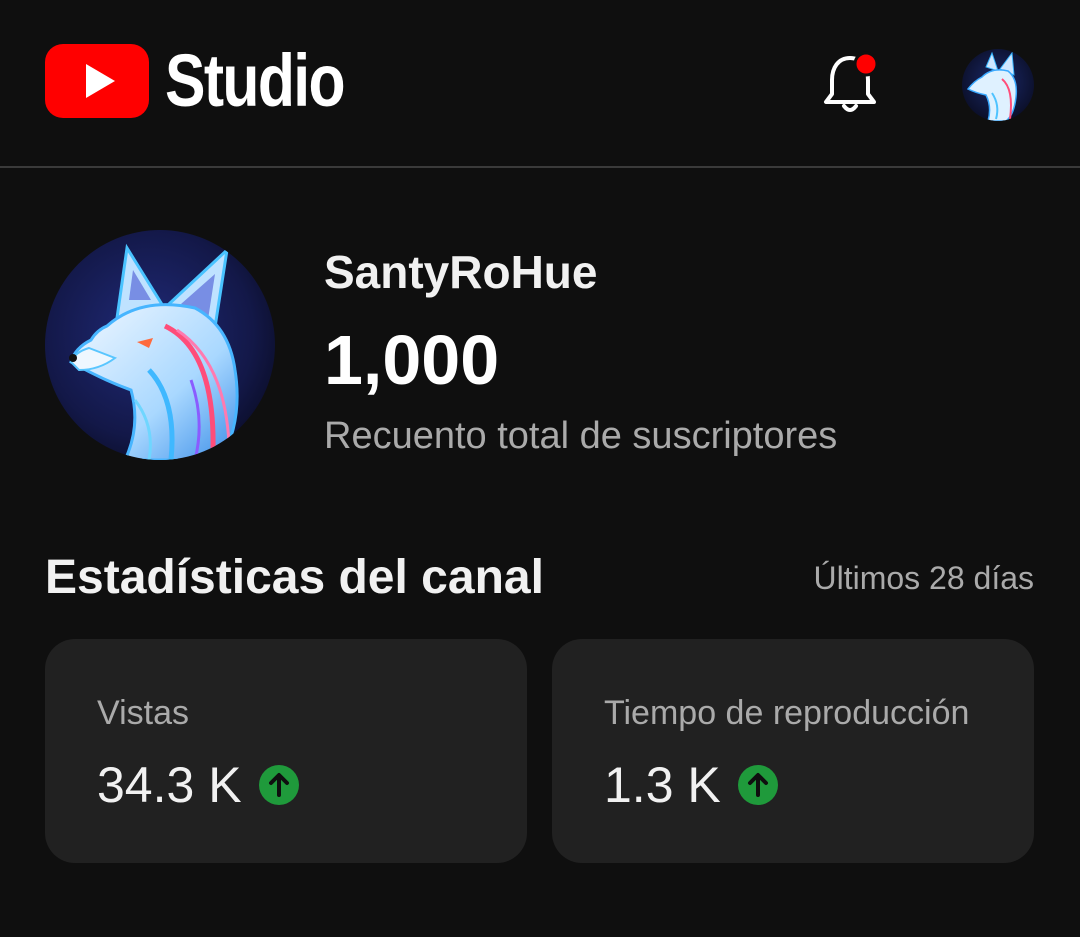 This screenshot has width=1080, height=937. I want to click on subscriber-count: 1,000, so click(412, 360).